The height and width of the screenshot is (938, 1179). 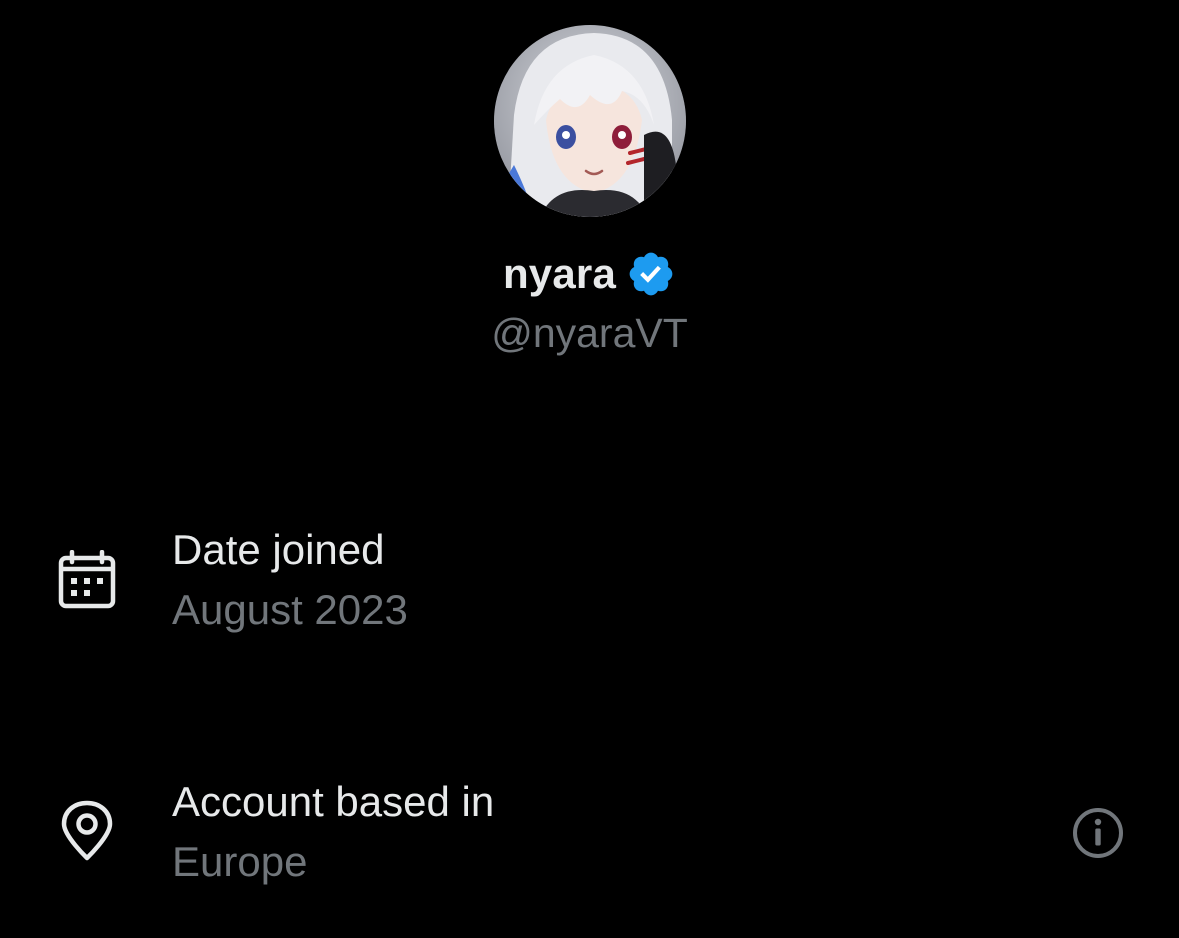 What do you see at coordinates (290, 609) in the screenshot?
I see `date-joined-value: August 2023` at bounding box center [290, 609].